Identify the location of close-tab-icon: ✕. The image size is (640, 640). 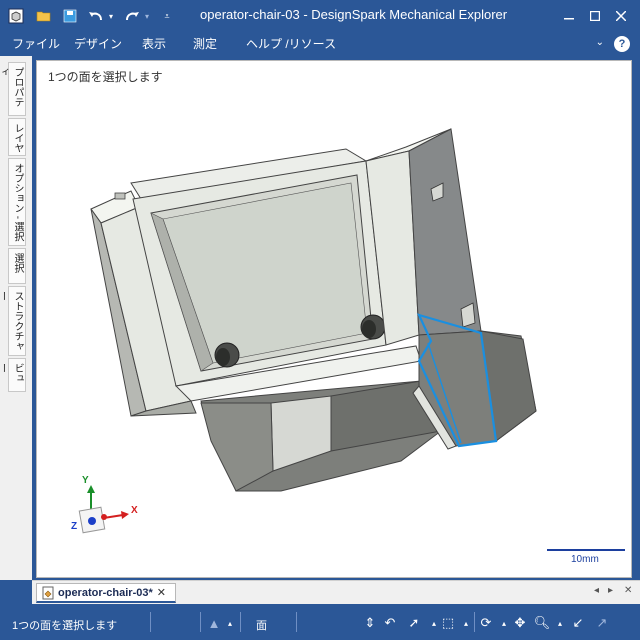
(161, 592).